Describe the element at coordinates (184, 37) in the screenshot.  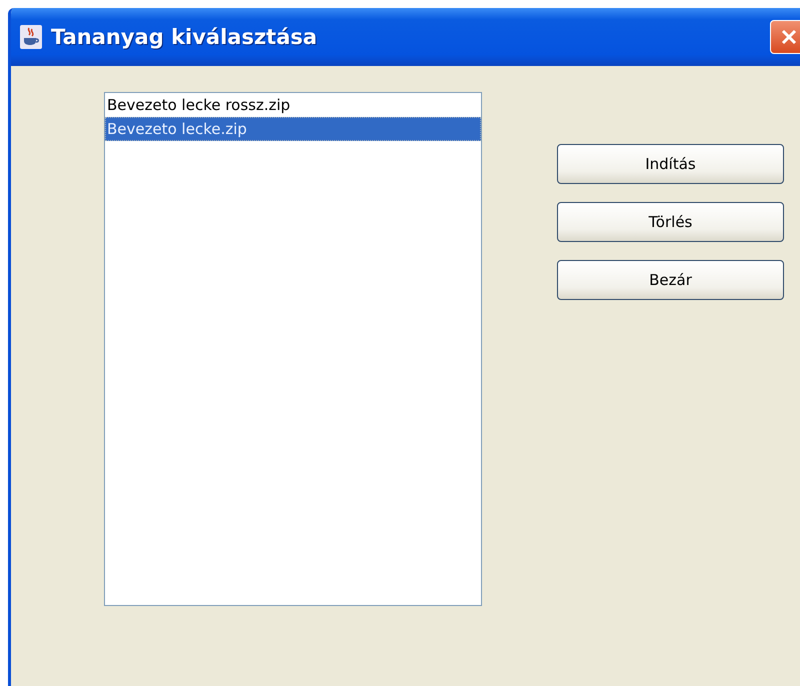
I see `window-title: Tananyag kiválasztása` at that location.